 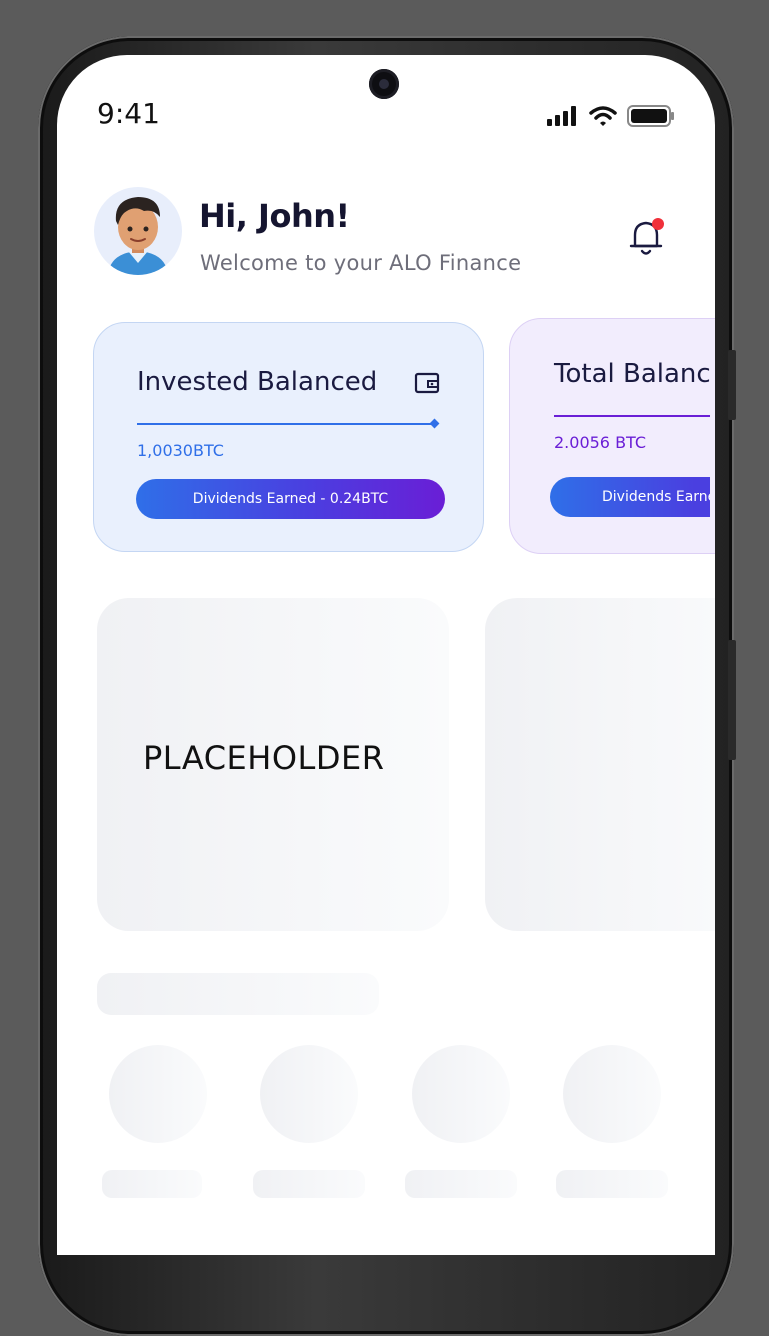 I want to click on volume-up-button, so click(x=732, y=385).